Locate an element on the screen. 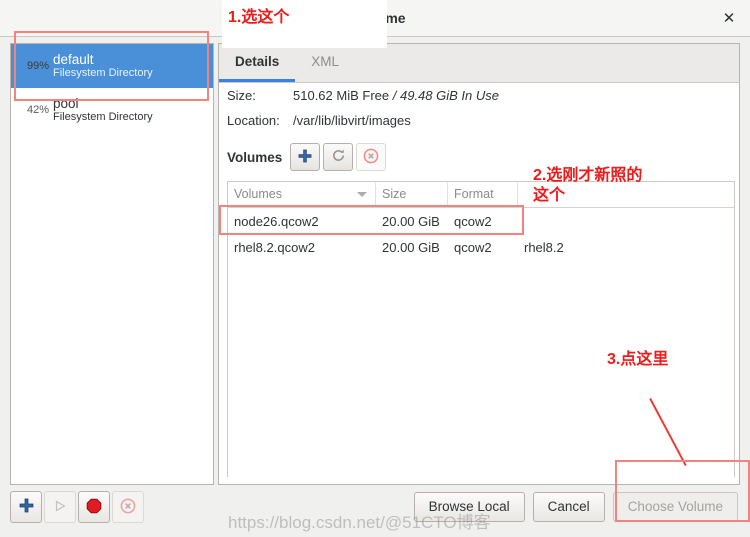 This screenshot has height=537, width=750. refresh-icon is located at coordinates (338, 157).